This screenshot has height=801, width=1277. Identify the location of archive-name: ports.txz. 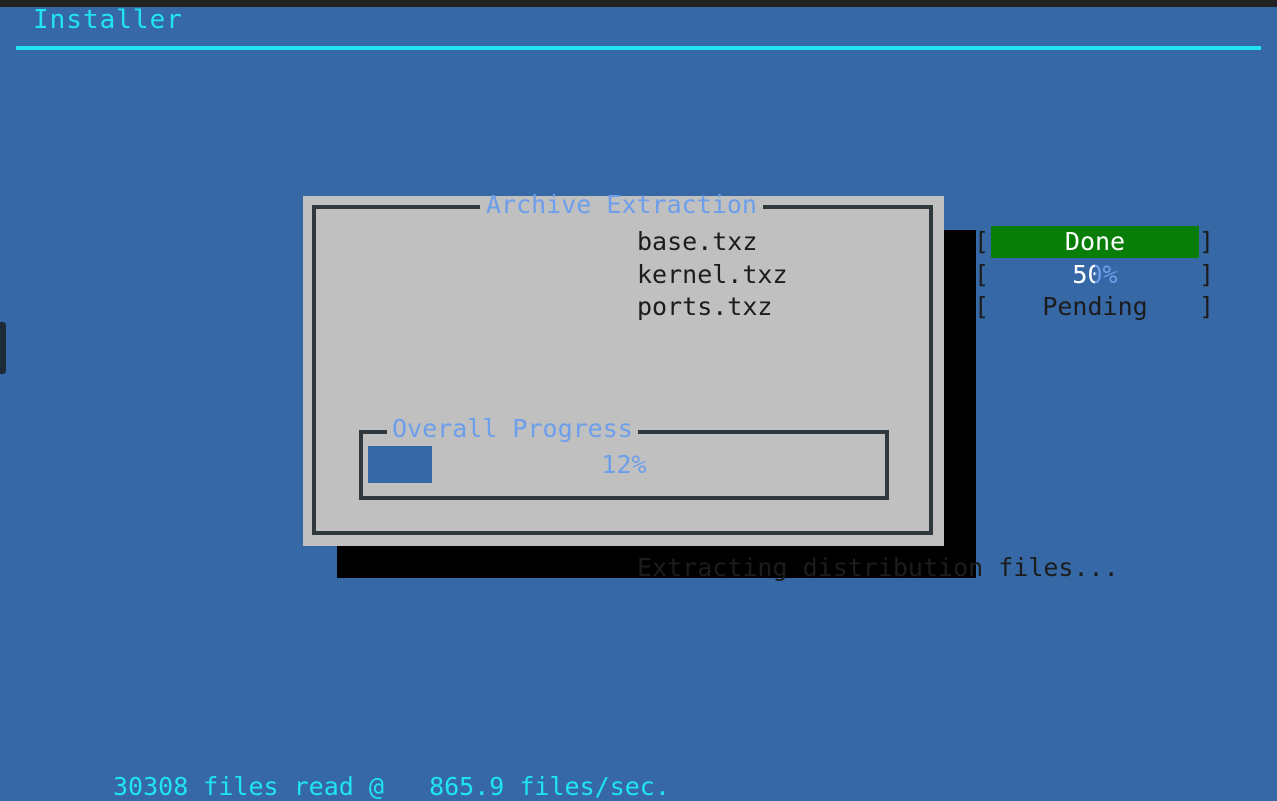
(705, 306).